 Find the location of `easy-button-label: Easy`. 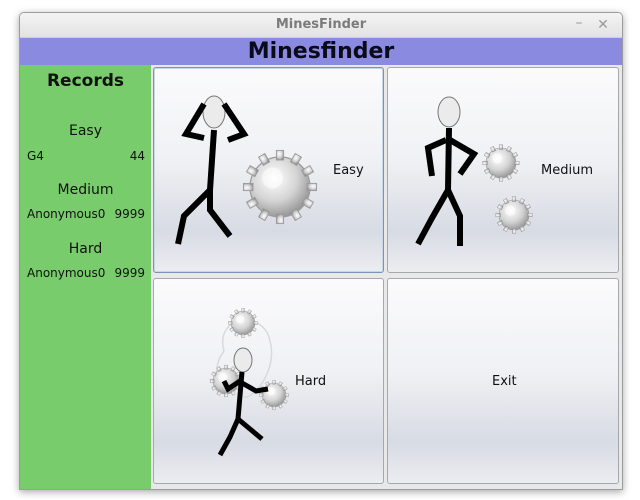

easy-button-label: Easy is located at coordinates (348, 170).